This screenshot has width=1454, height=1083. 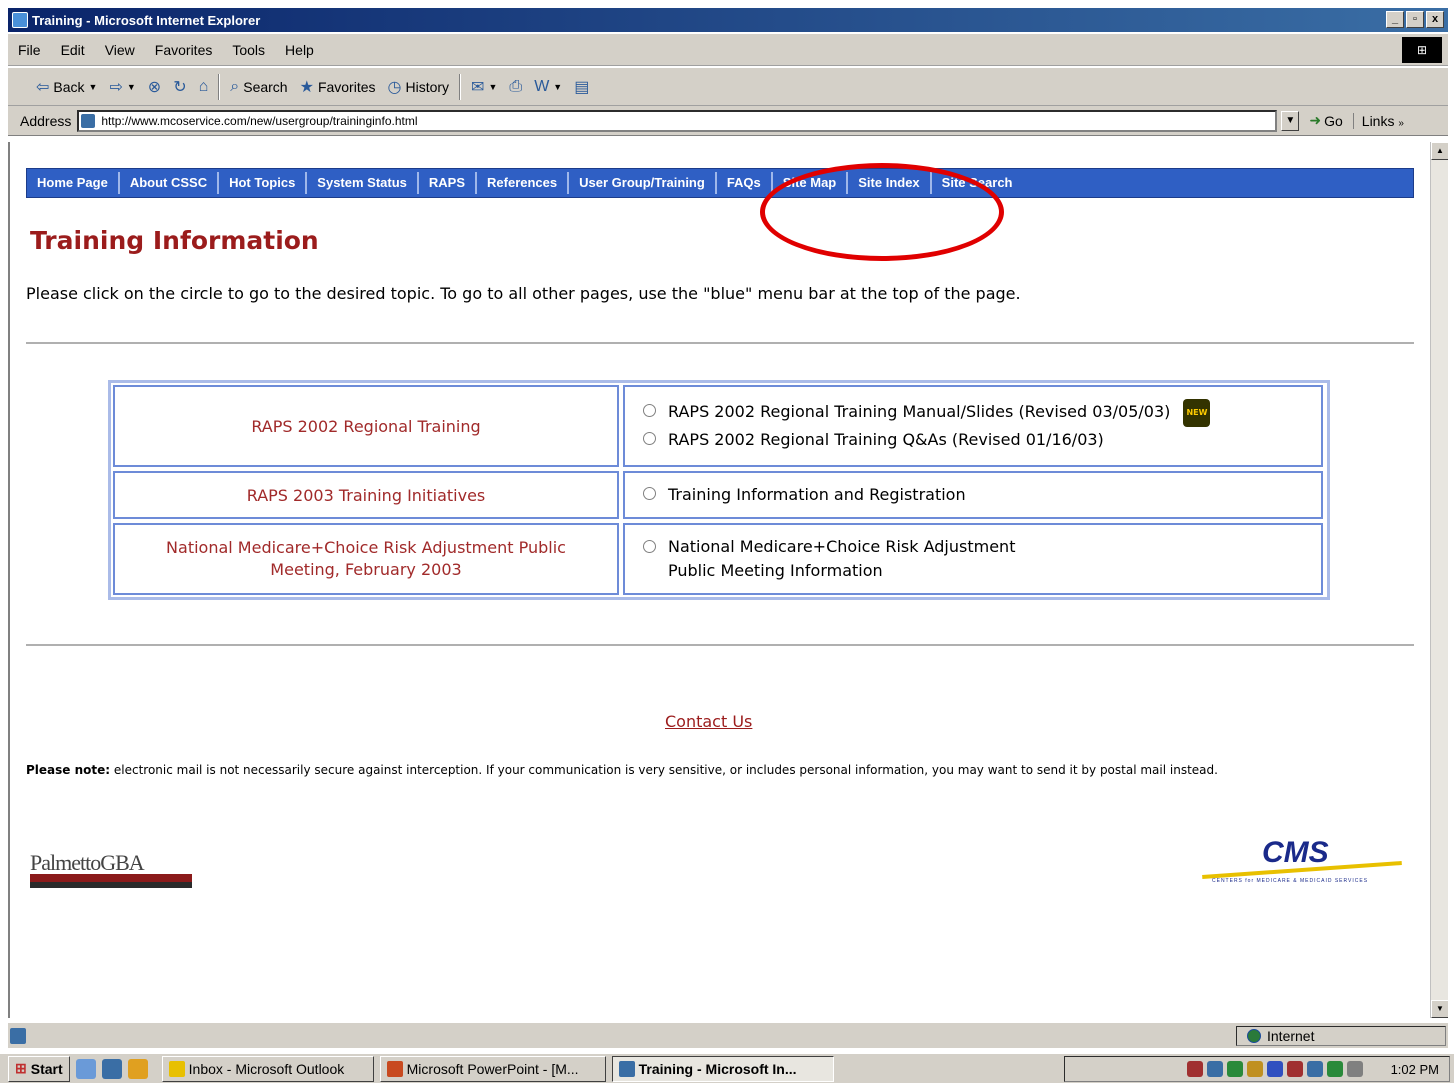 I want to click on address-dropdown-button: ▼, so click(x=1290, y=120).